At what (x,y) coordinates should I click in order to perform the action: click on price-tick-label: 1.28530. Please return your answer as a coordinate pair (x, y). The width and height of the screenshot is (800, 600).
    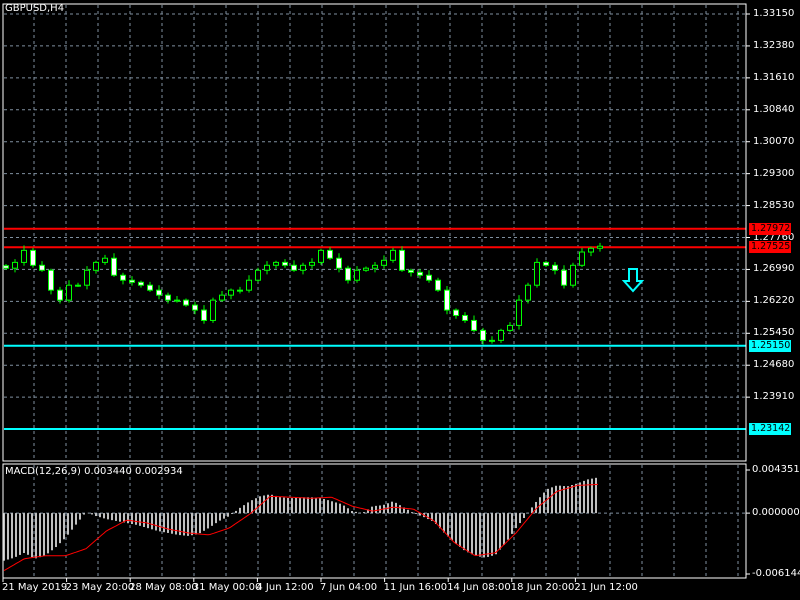
    Looking at the image, I should click on (774, 205).